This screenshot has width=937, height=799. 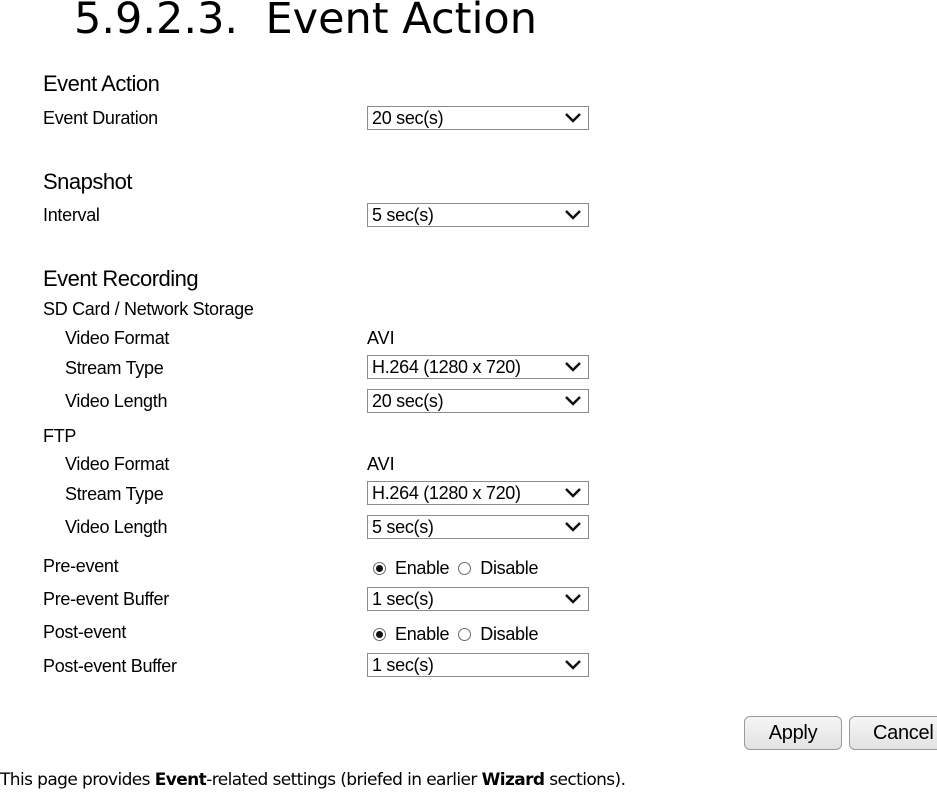 I want to click on sd-video-format-value: AVI, so click(x=381, y=338).